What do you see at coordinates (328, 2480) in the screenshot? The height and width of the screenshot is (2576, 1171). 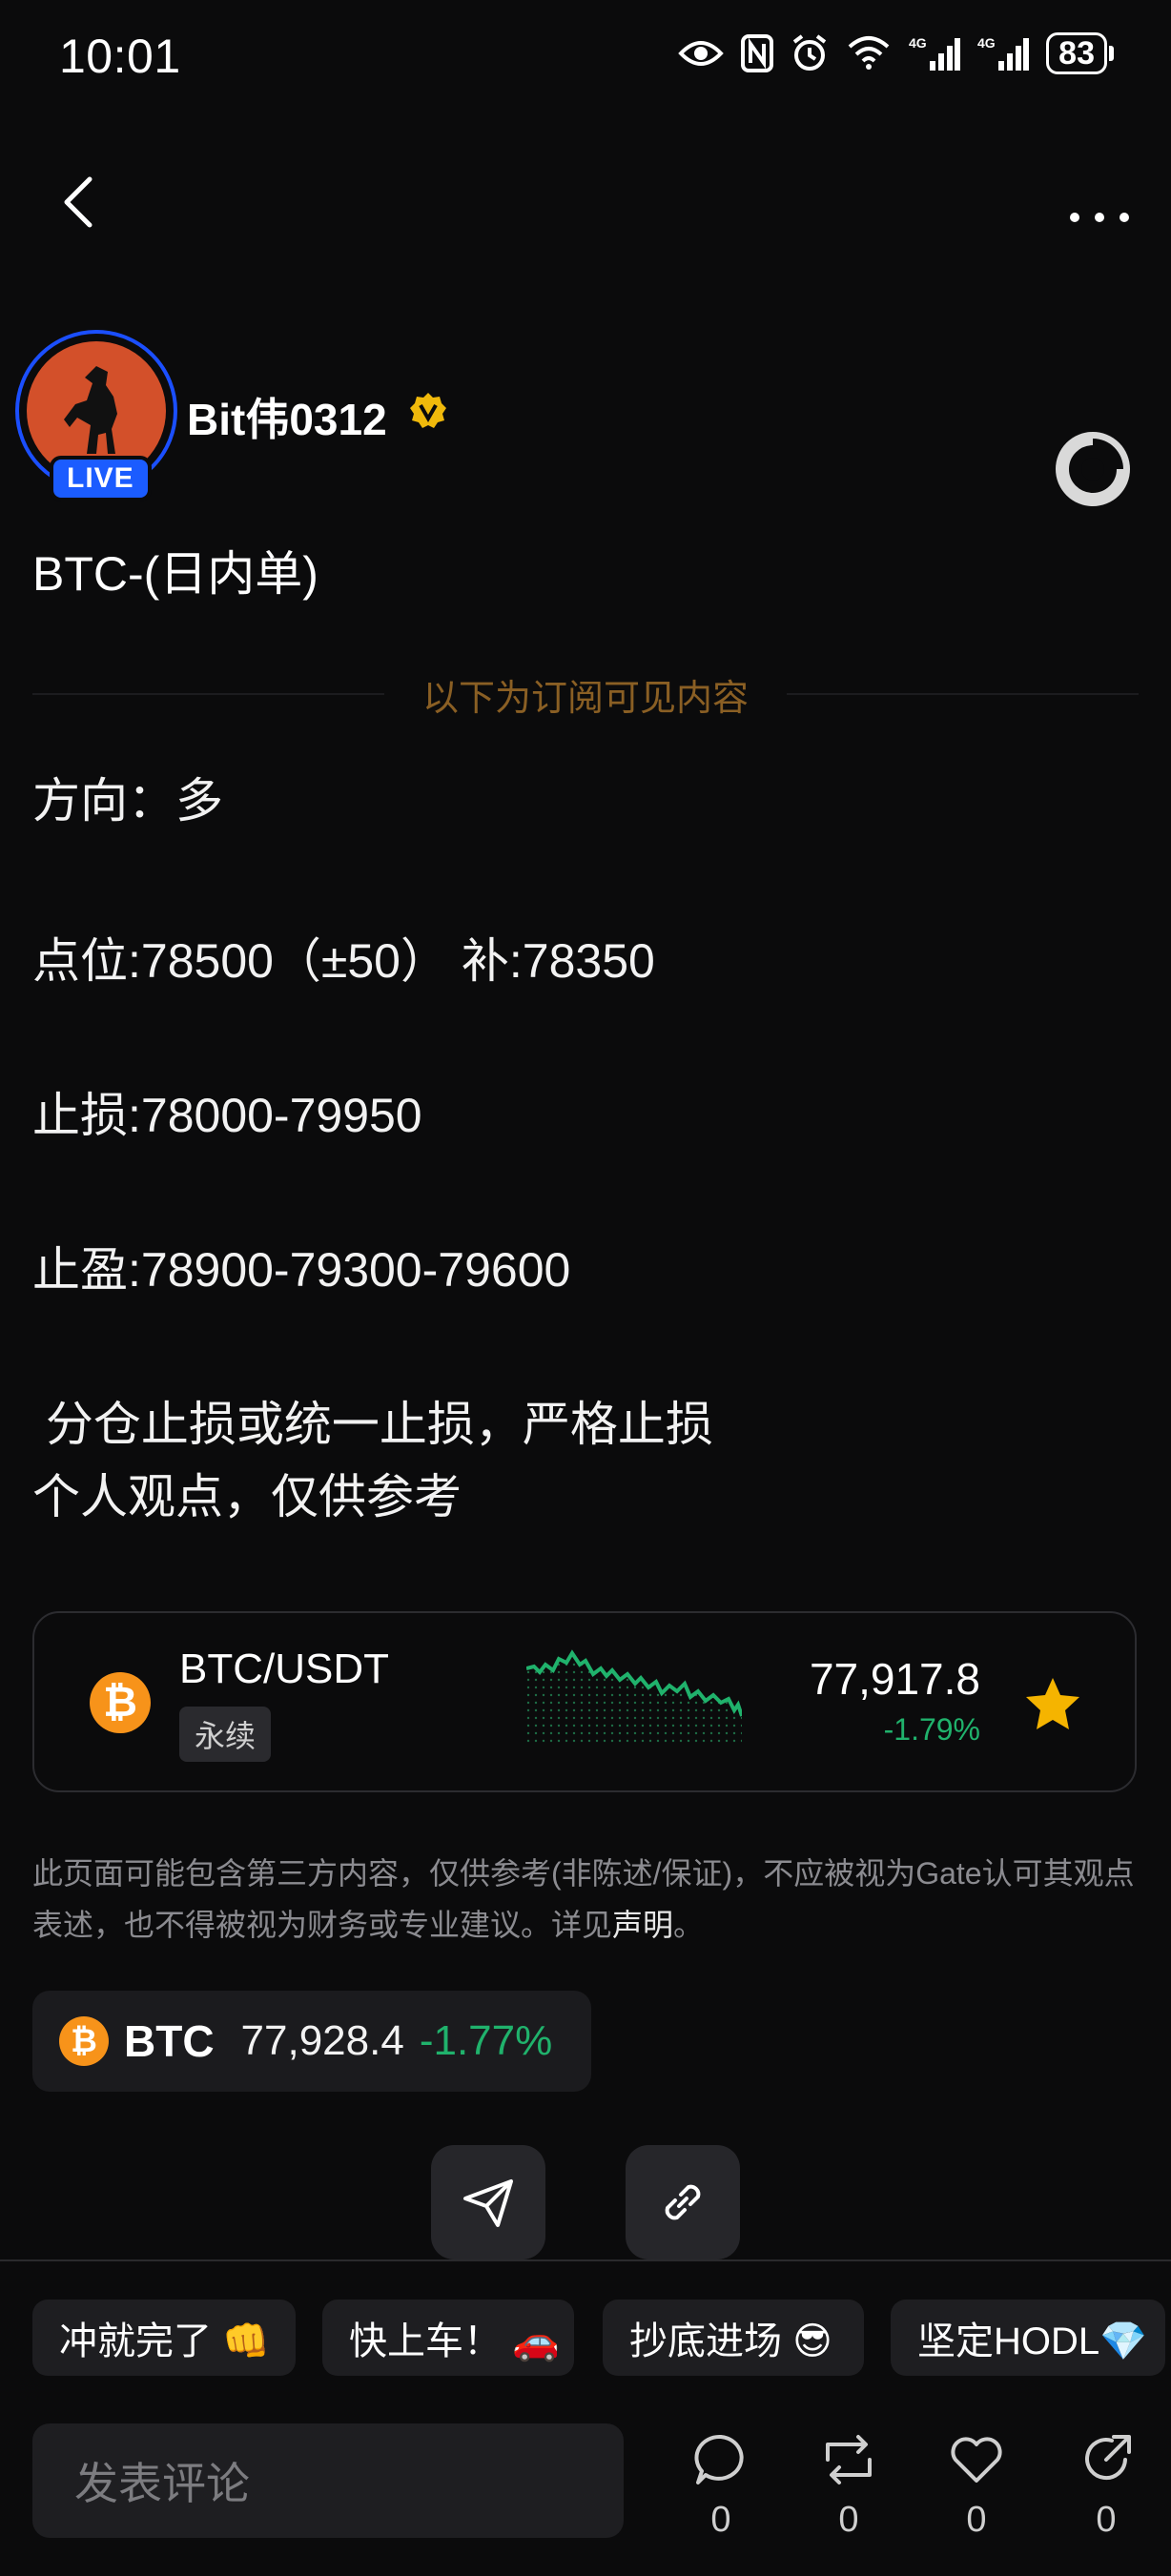 I see `comment-input: 发表评论` at bounding box center [328, 2480].